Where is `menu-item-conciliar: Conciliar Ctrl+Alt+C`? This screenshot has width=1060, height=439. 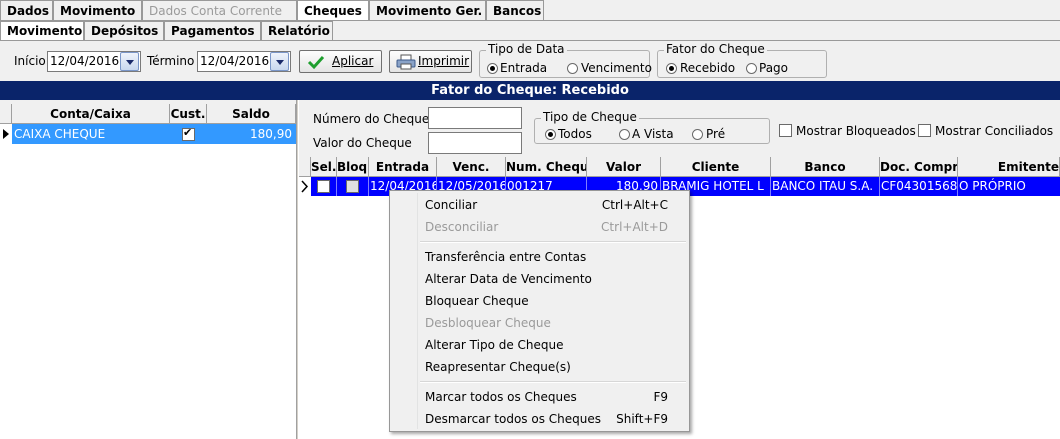
menu-item-conciliar: Conciliar Ctrl+Alt+C is located at coordinates (539, 205).